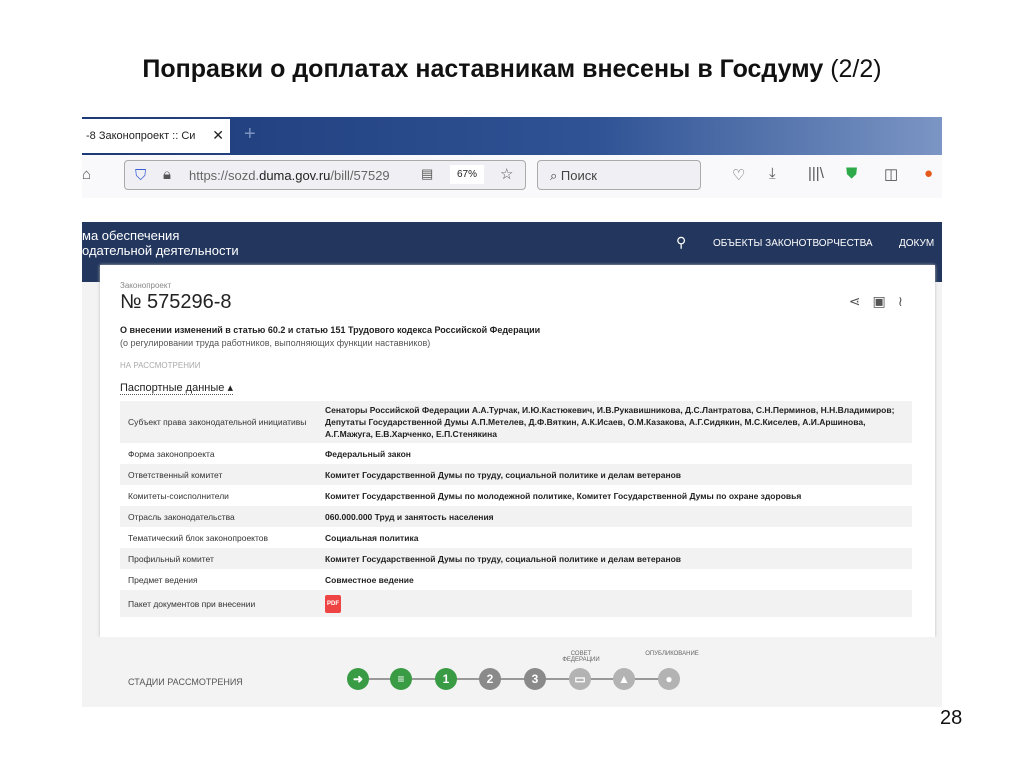  Describe the element at coordinates (681, 242) in the screenshot. I see `search-icon: ⚲` at that location.